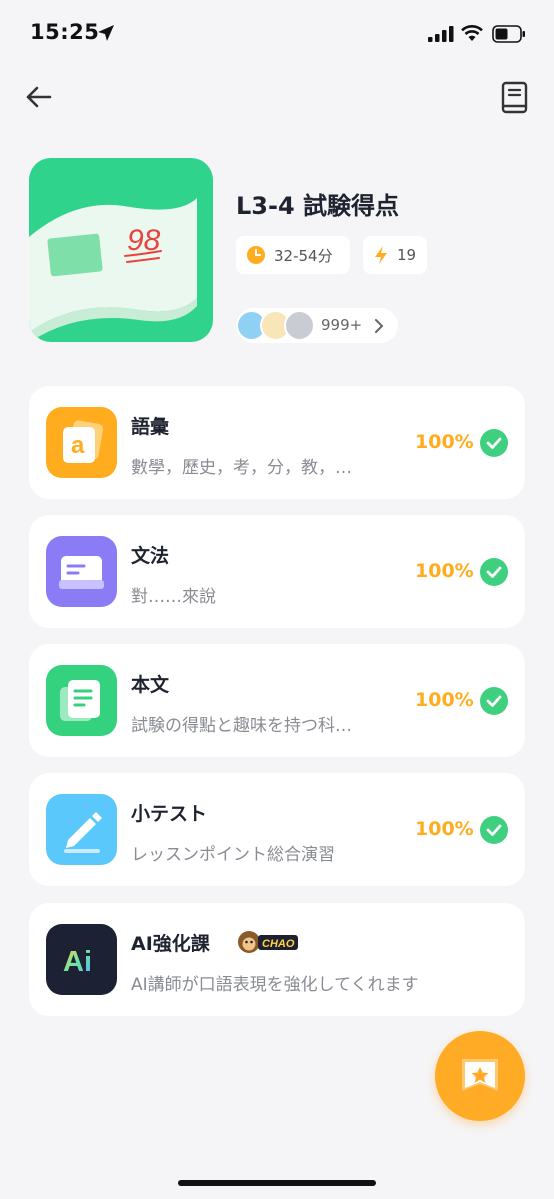 This screenshot has height=1199, width=554. Describe the element at coordinates (106, 33) in the screenshot. I see `location-arrow-icon` at that location.